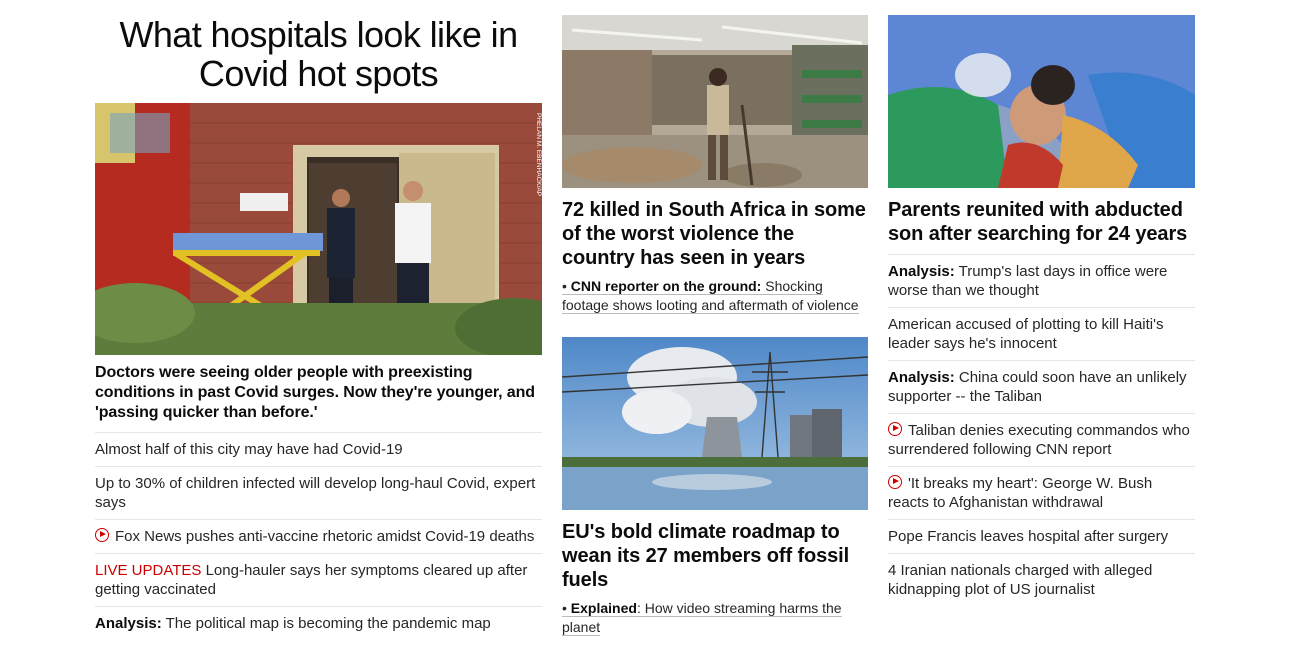  Describe the element at coordinates (603, 608) in the screenshot. I see `subline-kicker: Explained` at that location.